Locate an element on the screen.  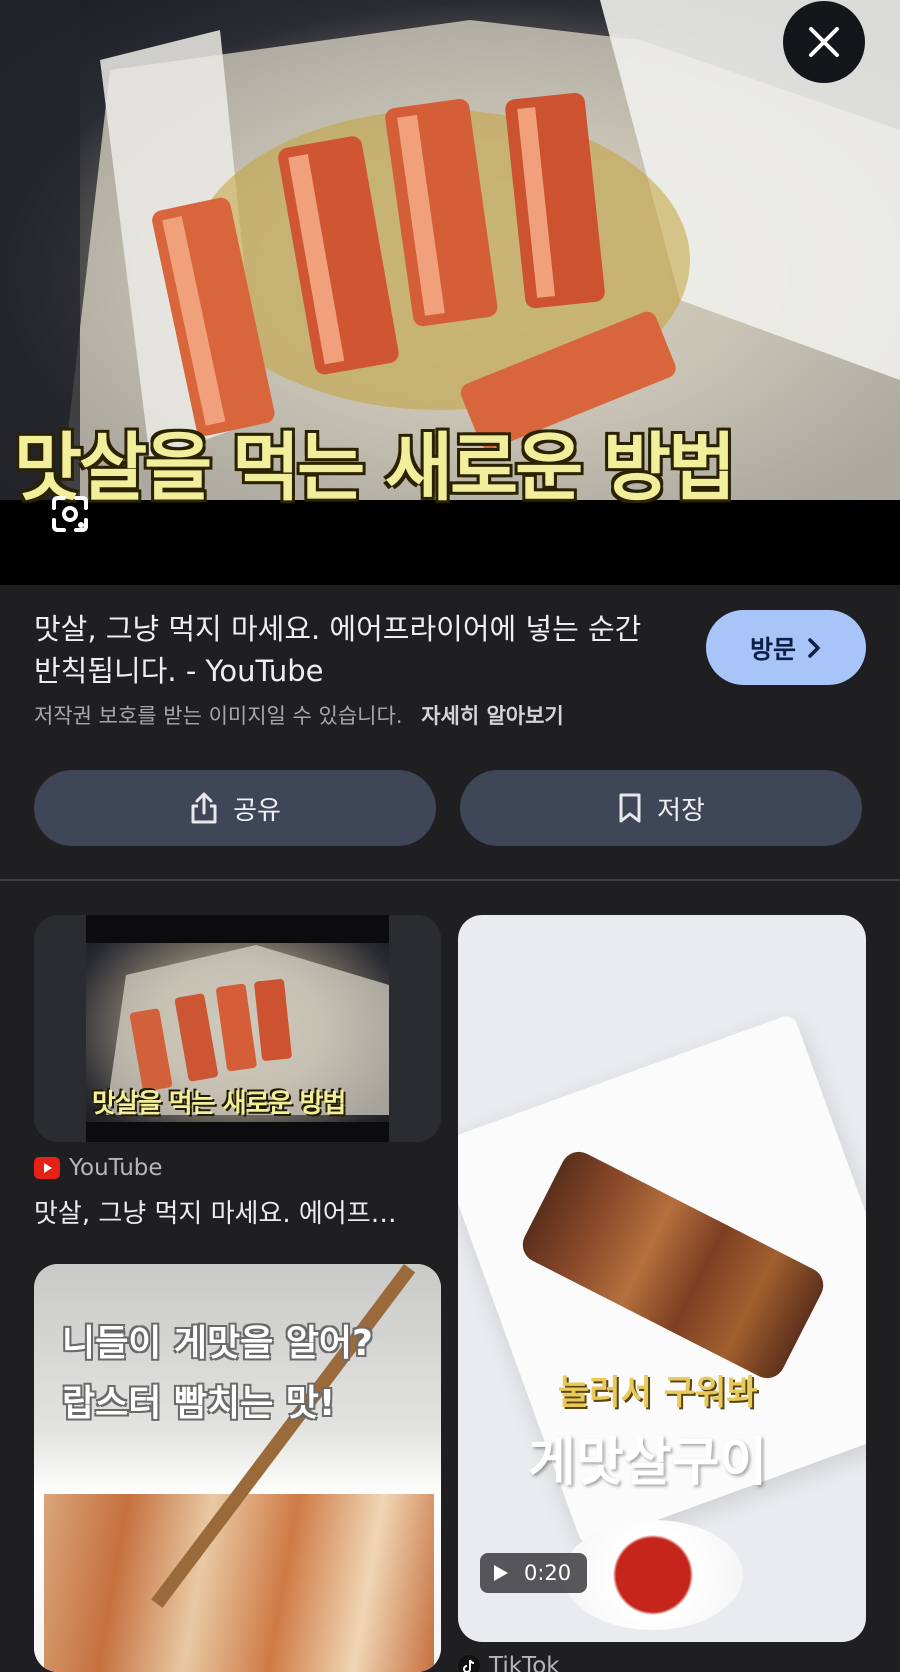
source-name: YouTube is located at coordinates (116, 1168).